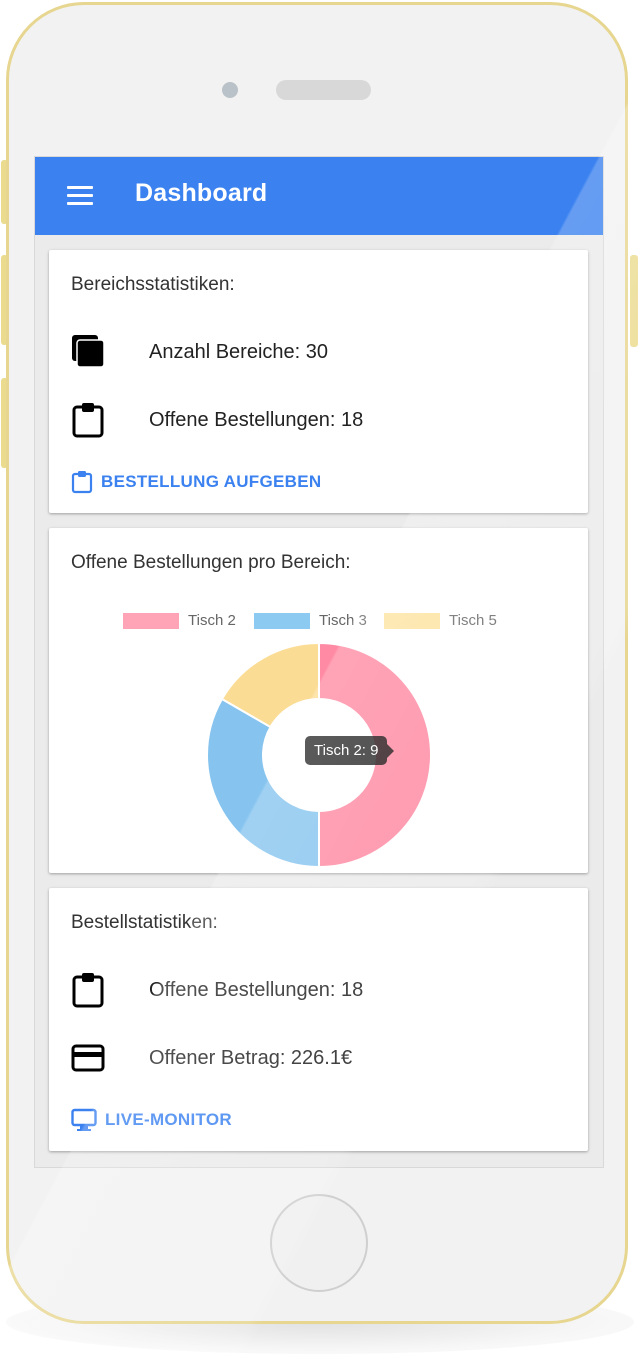  What do you see at coordinates (230, 90) in the screenshot?
I see `phone-camera` at bounding box center [230, 90].